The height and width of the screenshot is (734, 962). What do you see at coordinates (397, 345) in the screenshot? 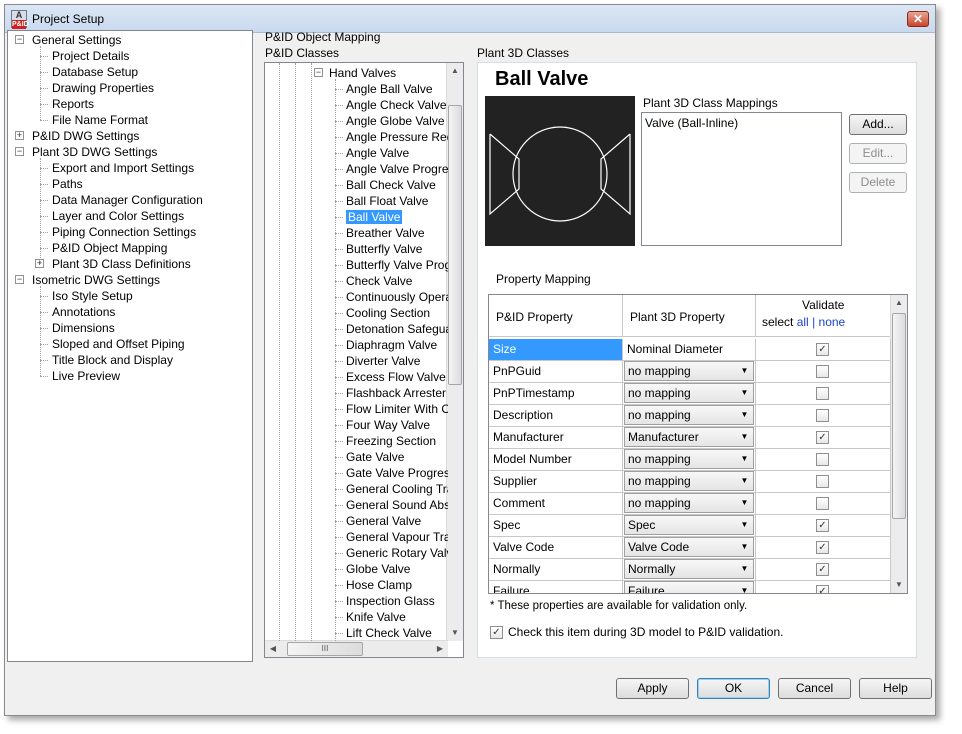
I see `class-item: Diaphragm Valve` at bounding box center [397, 345].